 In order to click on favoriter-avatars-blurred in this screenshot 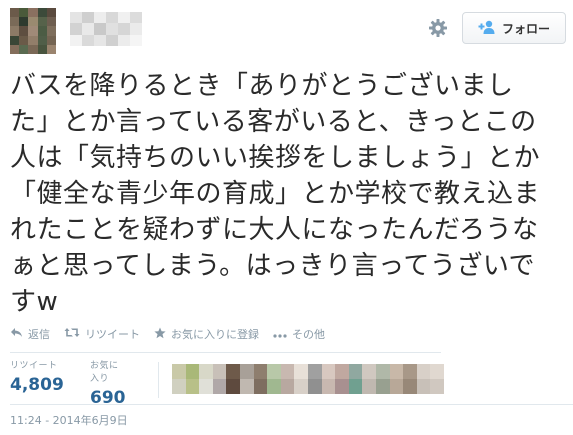, I will do `click(308, 379)`.